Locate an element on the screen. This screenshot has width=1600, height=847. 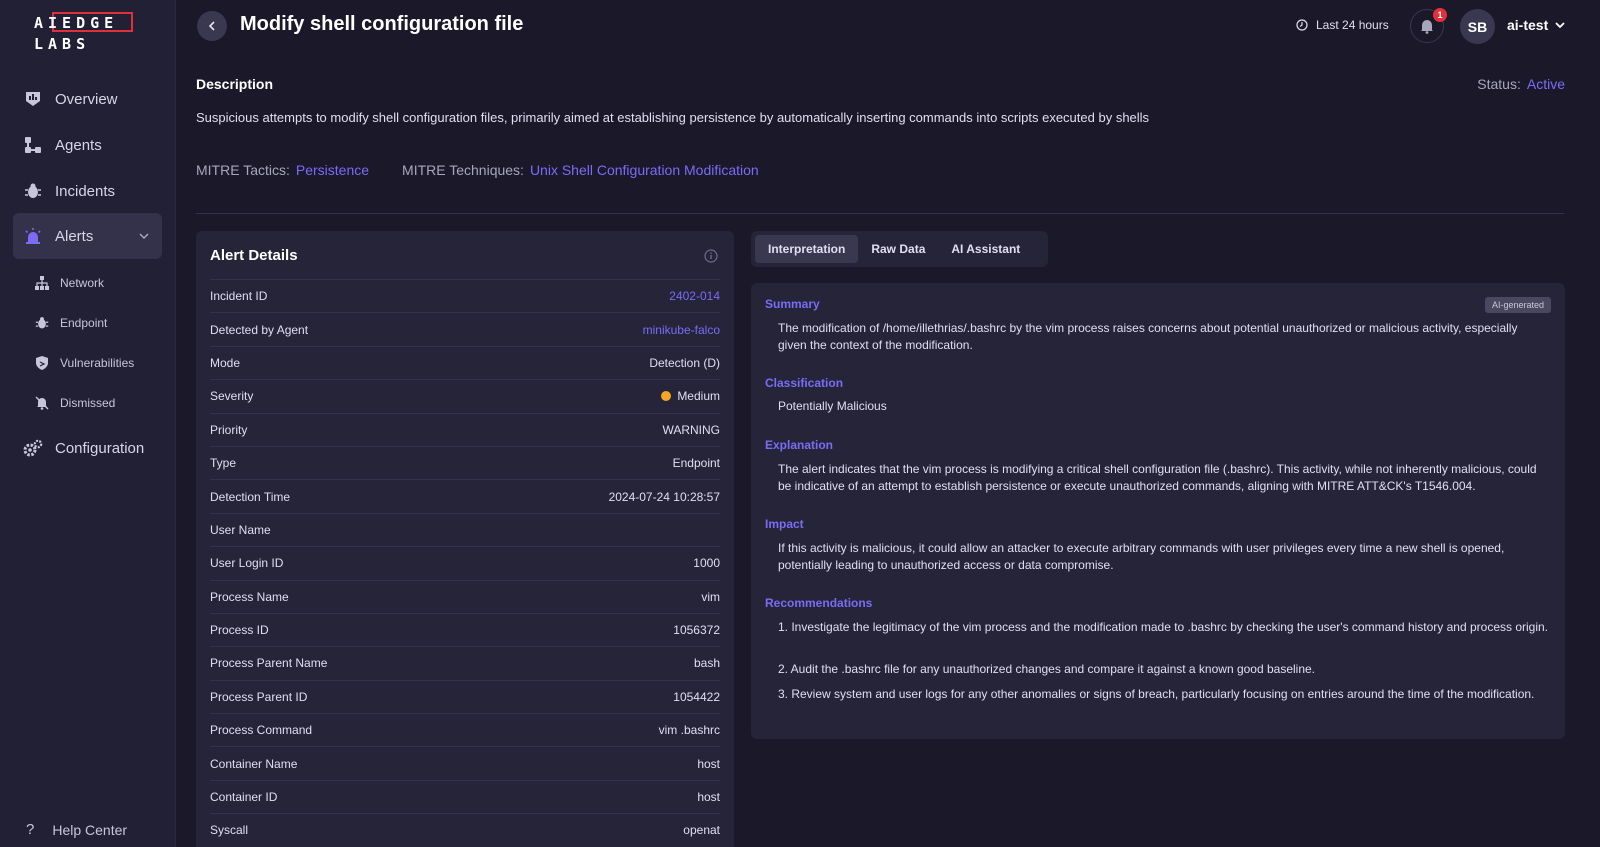
severity-value: Medium is located at coordinates (690, 396).